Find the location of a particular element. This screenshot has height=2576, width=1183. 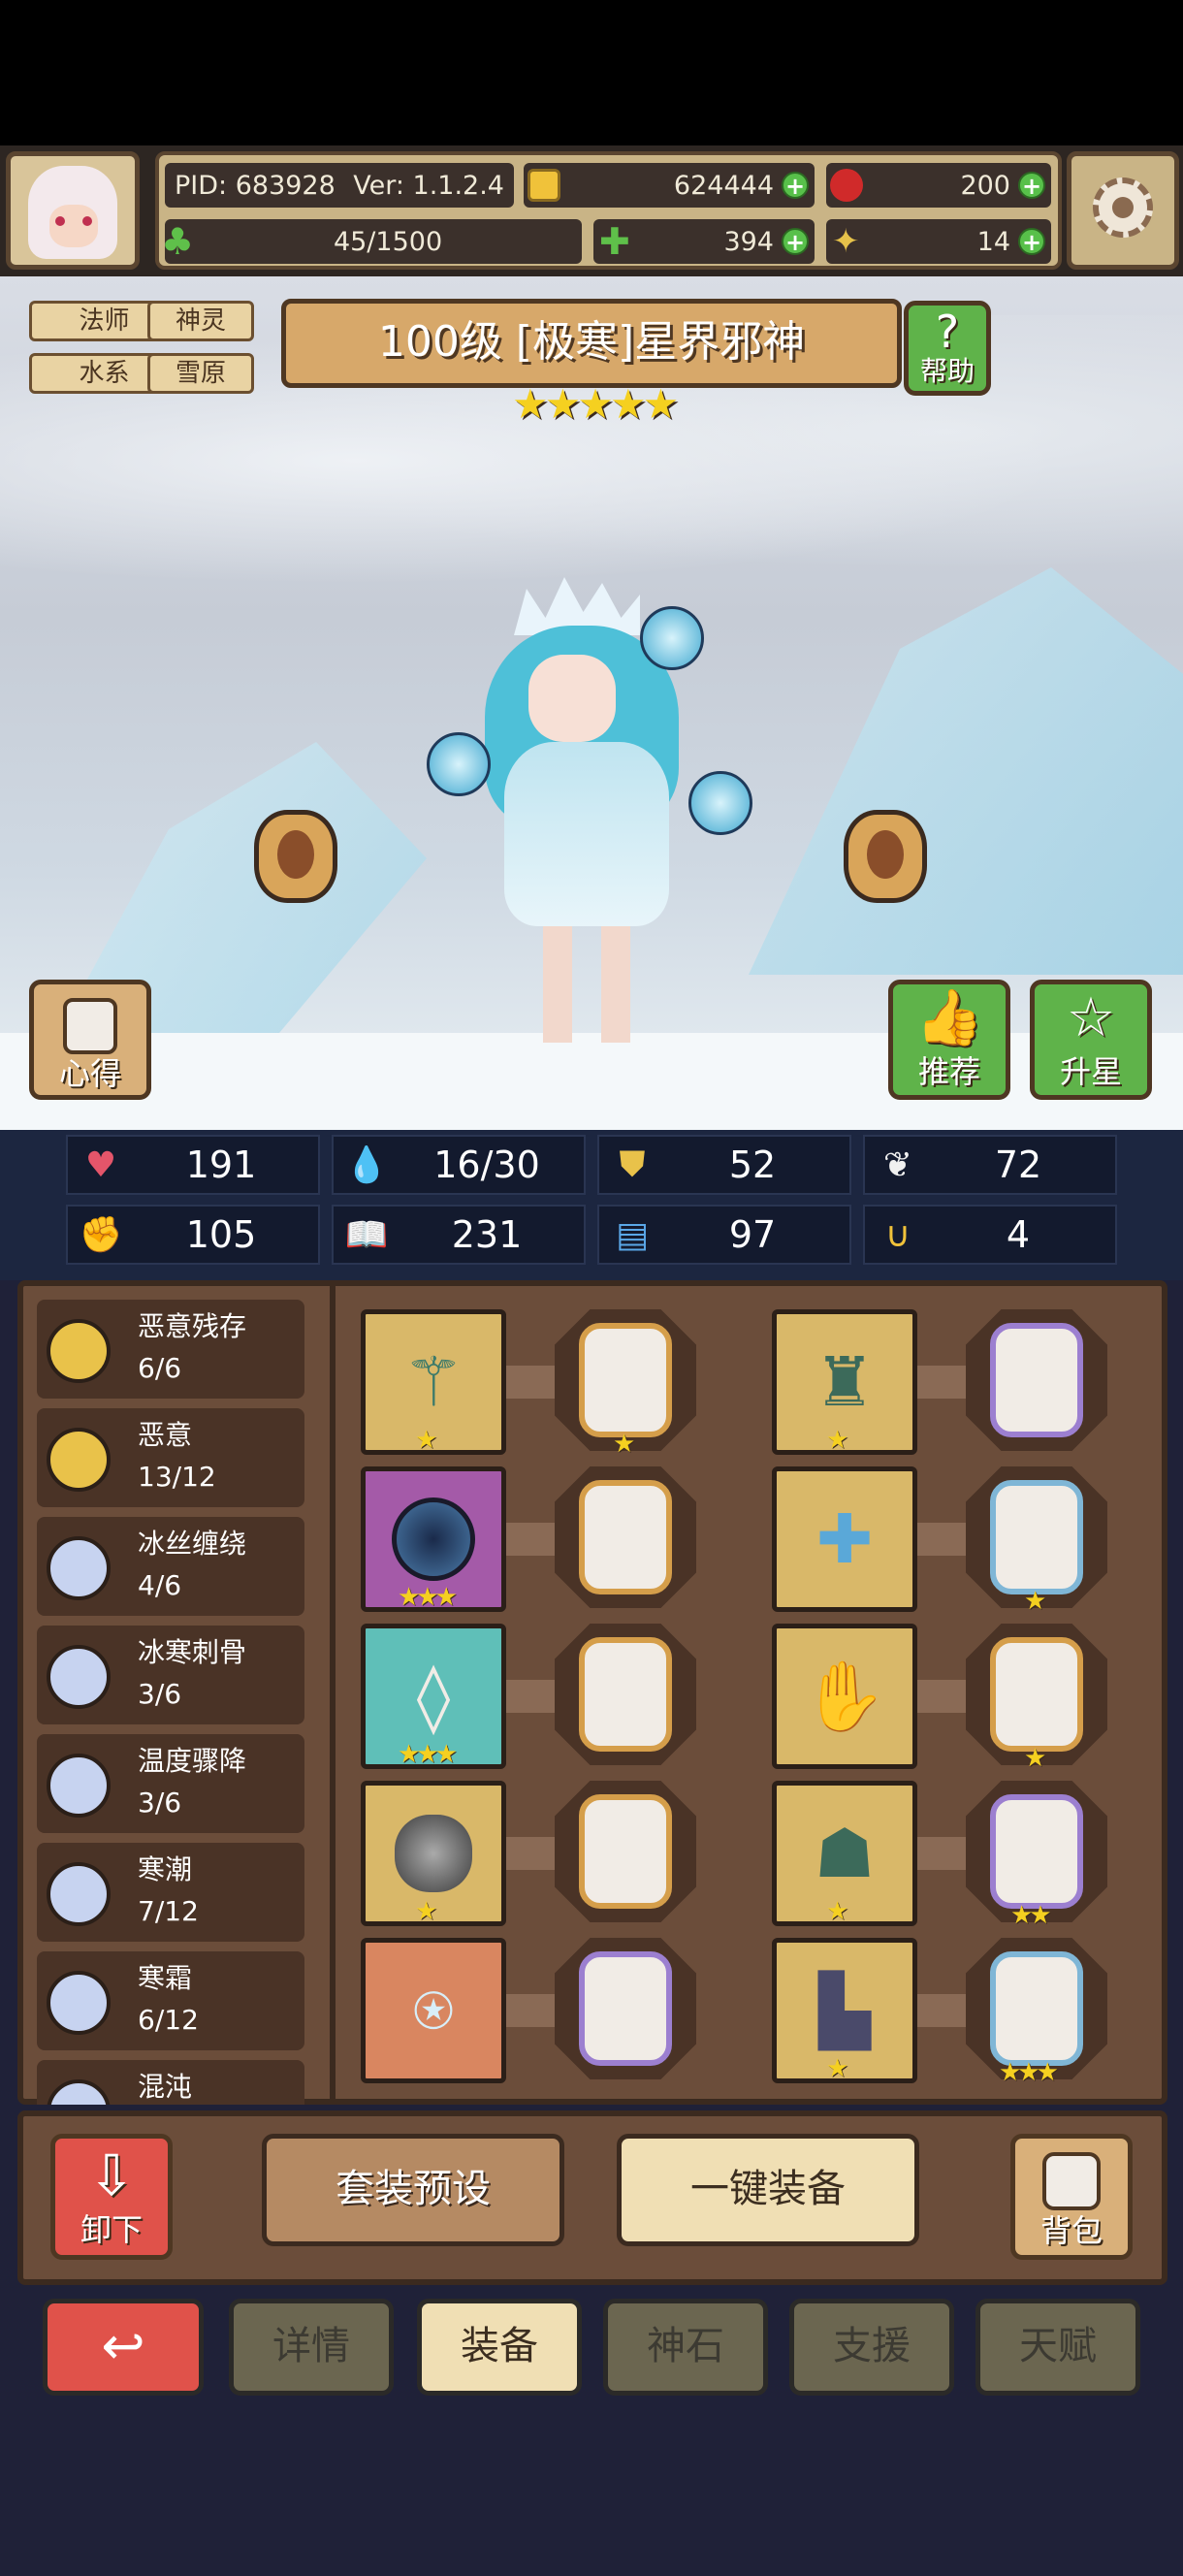

boots-rune-stars: ★★★ is located at coordinates (1029, 2072).